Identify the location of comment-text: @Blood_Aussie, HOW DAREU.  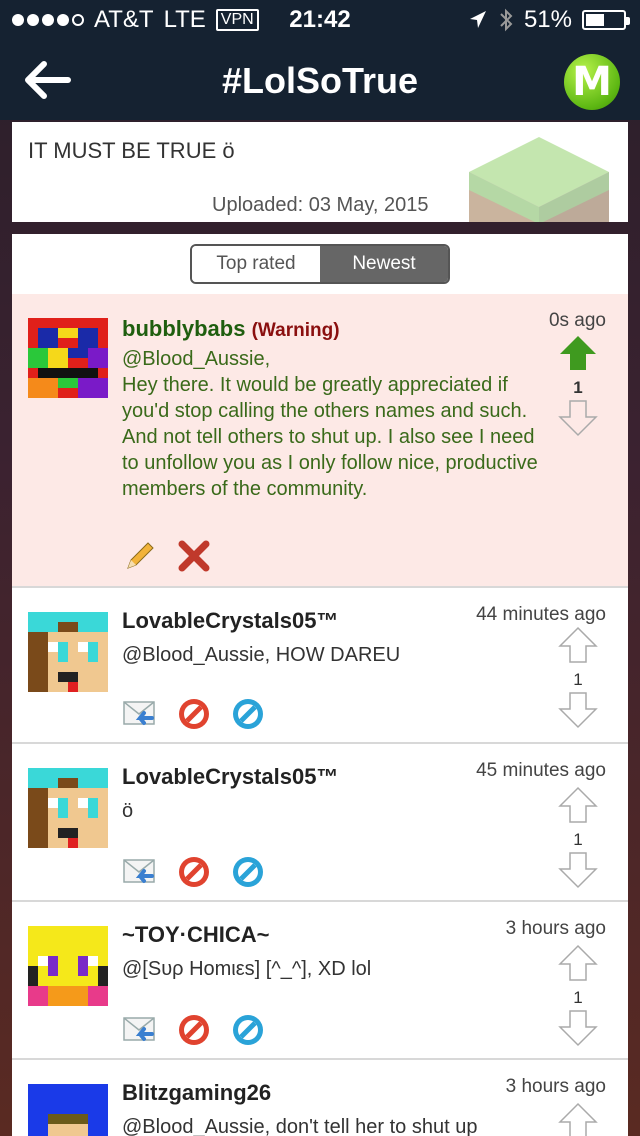
(261, 655).